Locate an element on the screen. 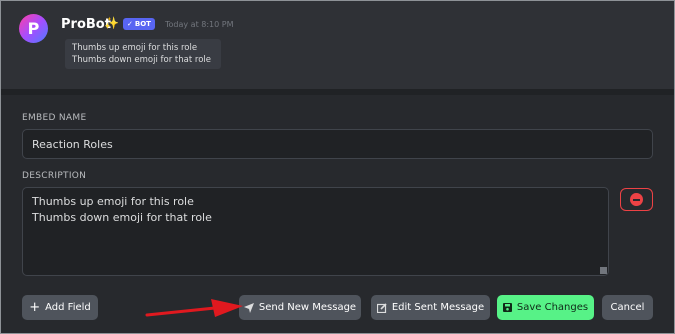 The width and height of the screenshot is (675, 334). bot-badge: ✓ BOT is located at coordinates (139, 24).